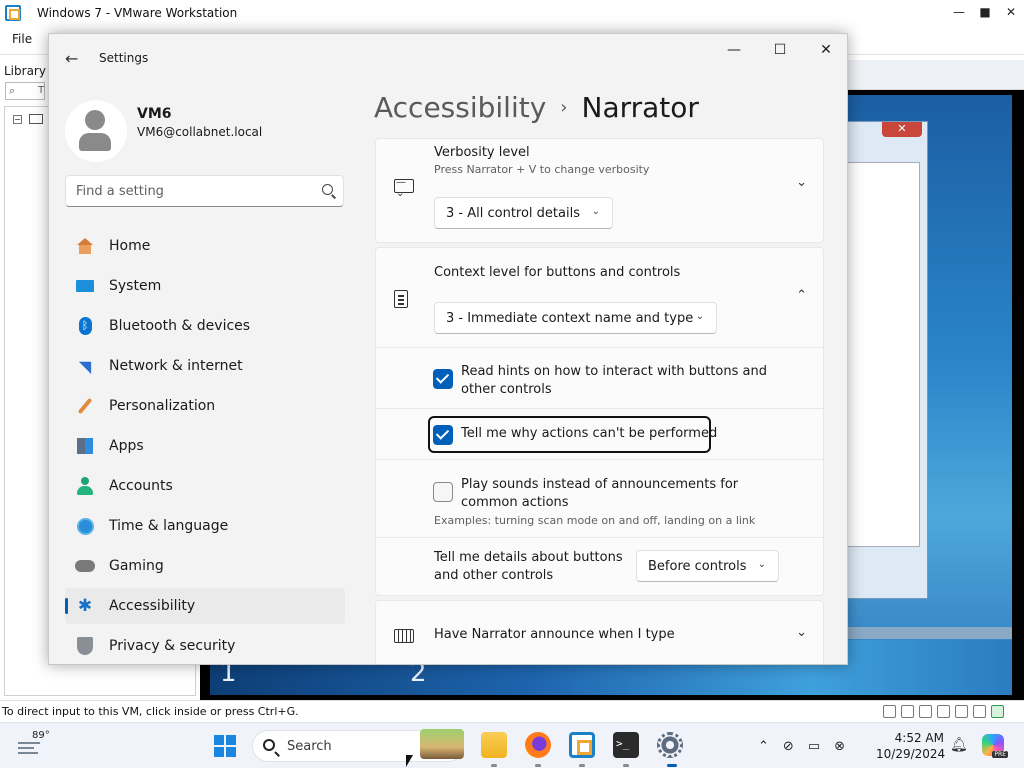  What do you see at coordinates (910, 746) in the screenshot?
I see `clock: 4:52 AM 10/29/2024` at bounding box center [910, 746].